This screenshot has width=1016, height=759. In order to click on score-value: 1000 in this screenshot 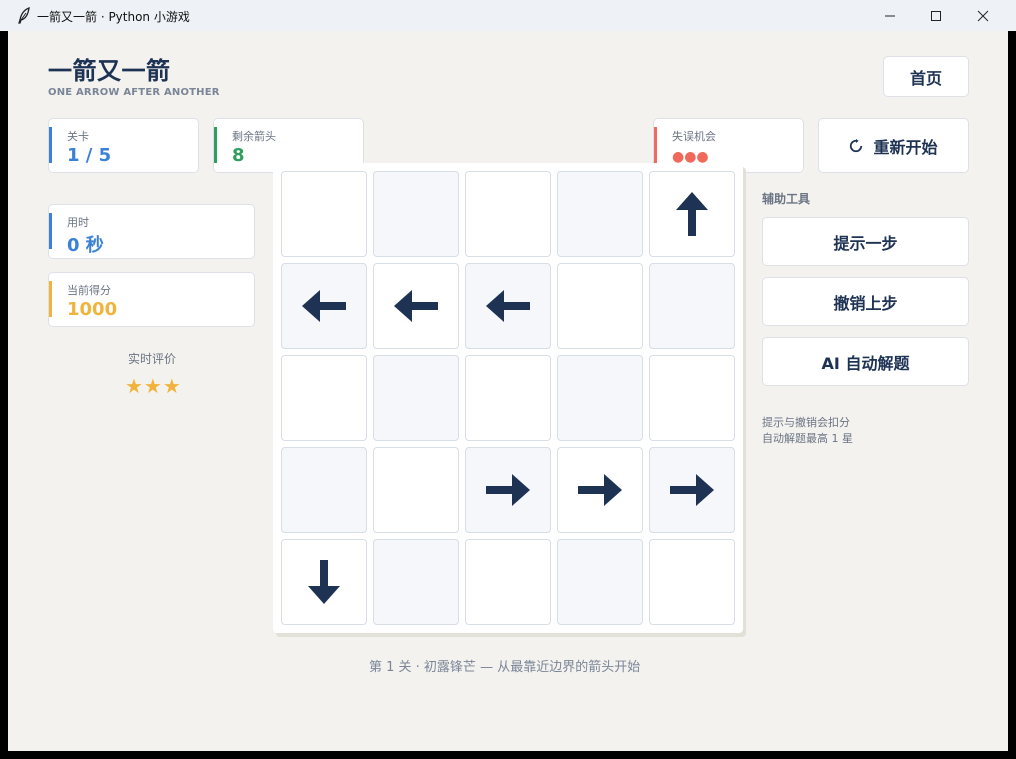, I will do `click(92, 309)`.